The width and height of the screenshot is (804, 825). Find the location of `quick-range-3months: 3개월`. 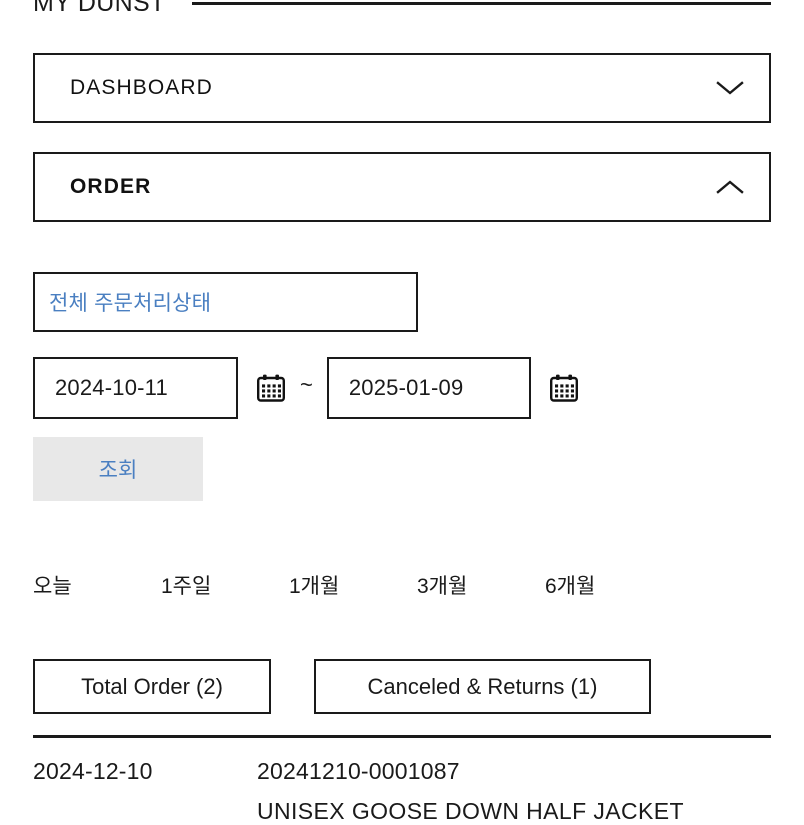

quick-range-3months: 3개월 is located at coordinates (481, 585).